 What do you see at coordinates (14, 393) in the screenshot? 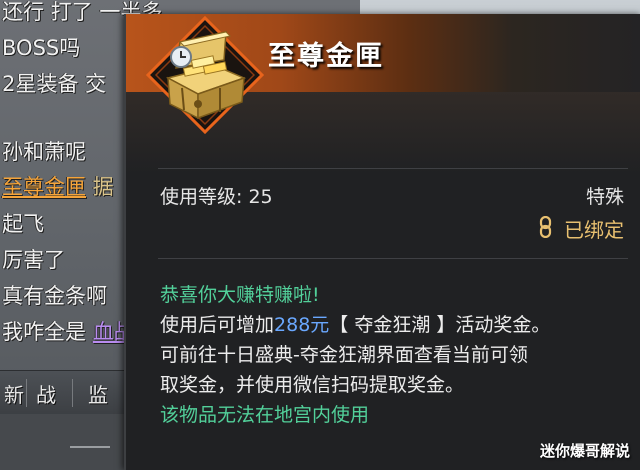
I see `chat-tab: 新` at bounding box center [14, 393].